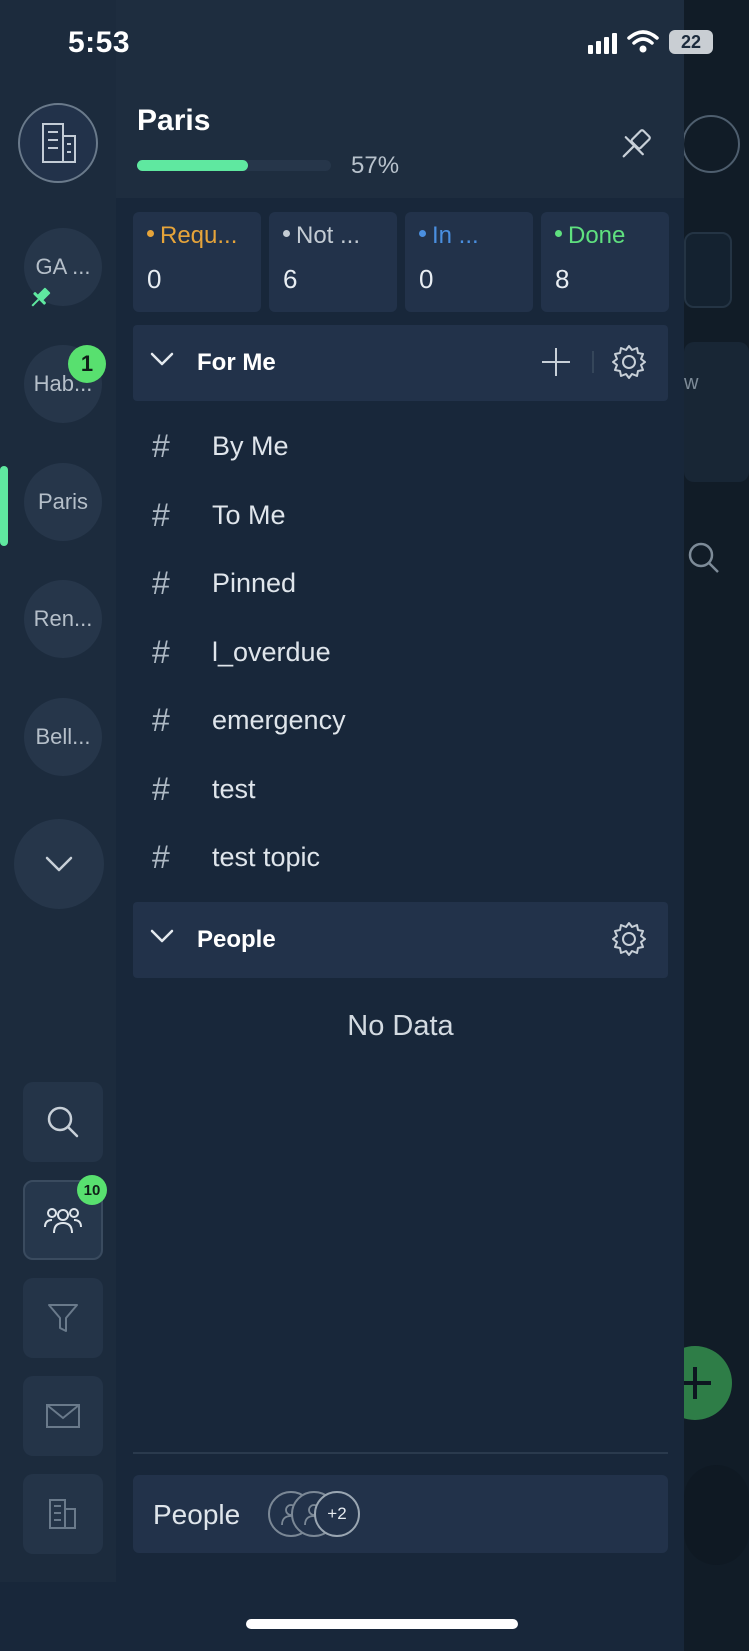 This screenshot has height=1651, width=749. I want to click on pin-workspace-button, so click(635, 145).